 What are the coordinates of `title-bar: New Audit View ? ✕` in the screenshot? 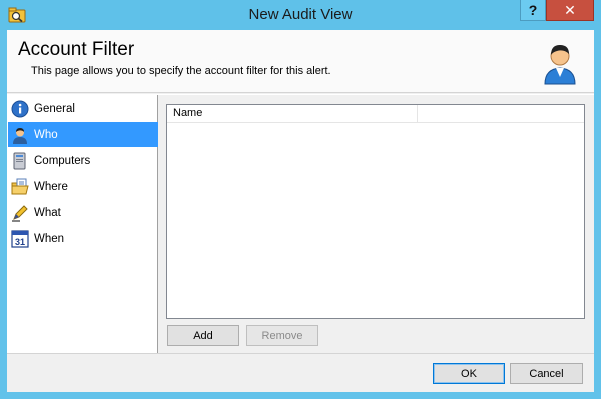 It's located at (300, 15).